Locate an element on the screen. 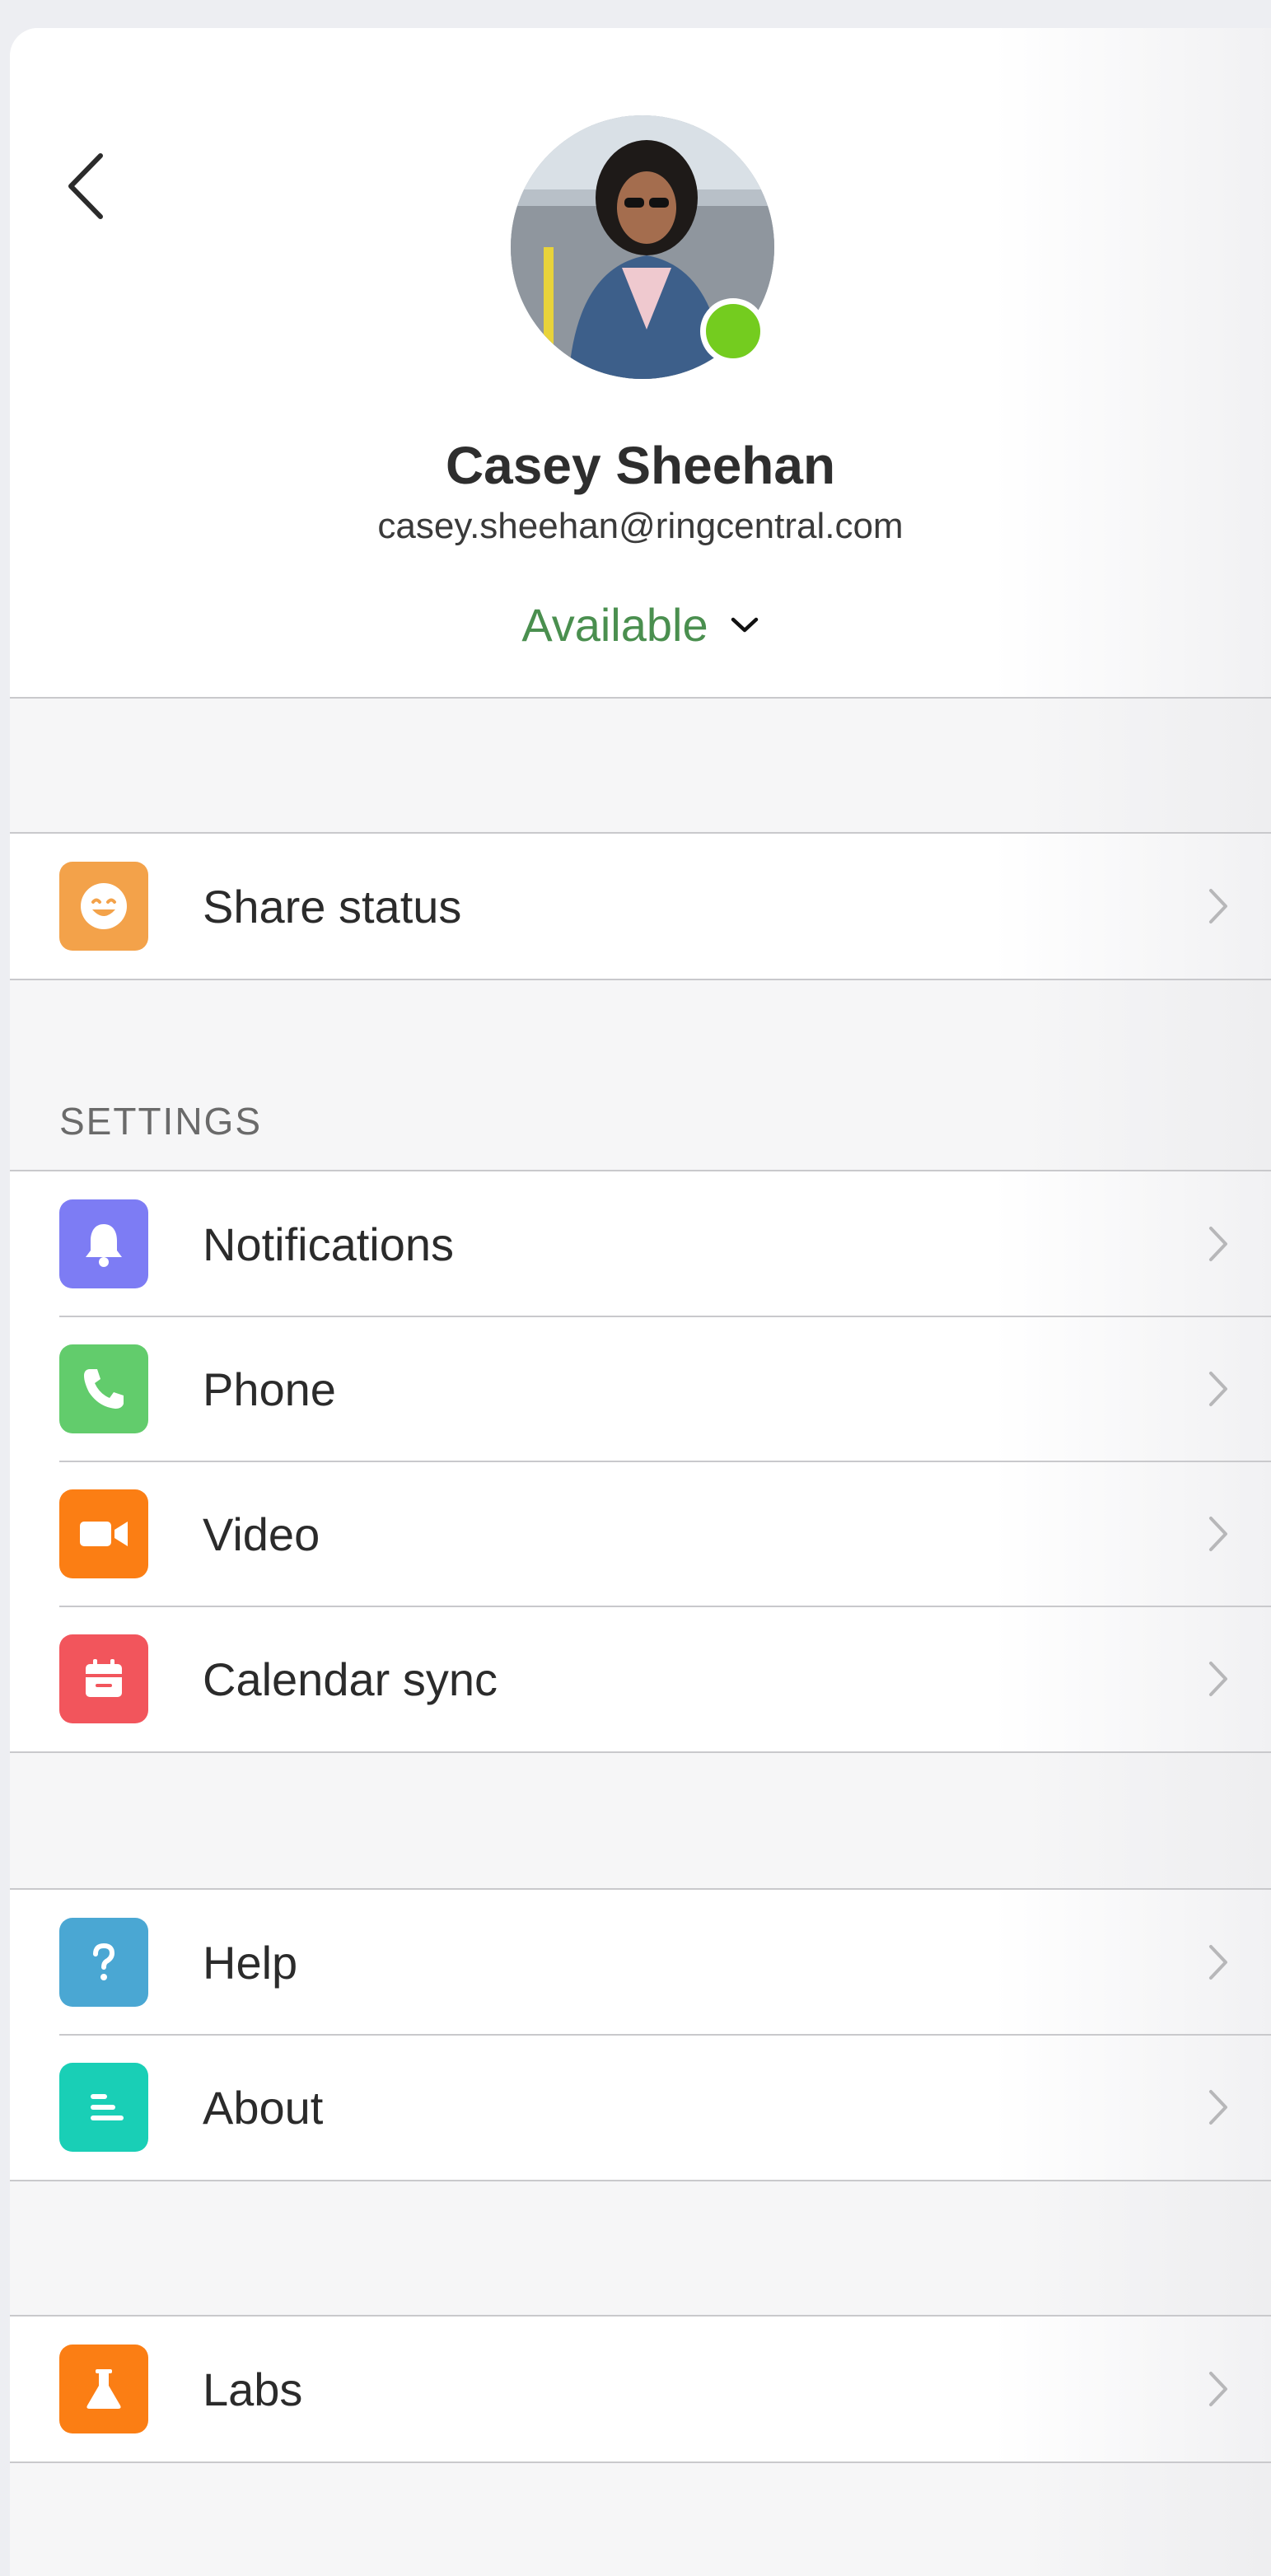 Image resolution: width=1271 pixels, height=2576 pixels. labs-label: Labs is located at coordinates (253, 2389).